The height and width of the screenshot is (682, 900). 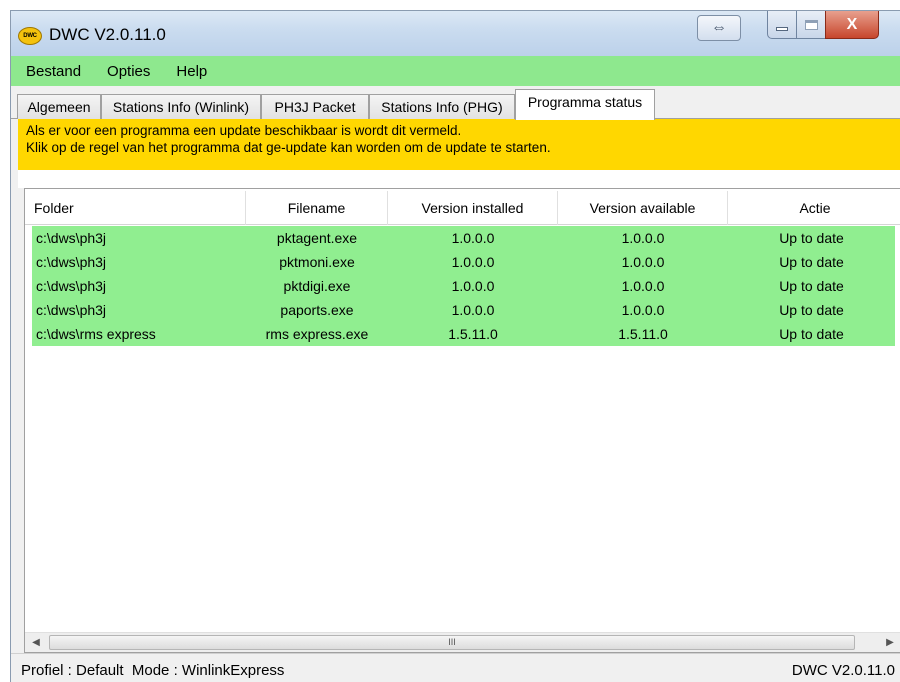 What do you see at coordinates (96, 334) in the screenshot?
I see `cell-folder: c:\dws\rms express` at bounding box center [96, 334].